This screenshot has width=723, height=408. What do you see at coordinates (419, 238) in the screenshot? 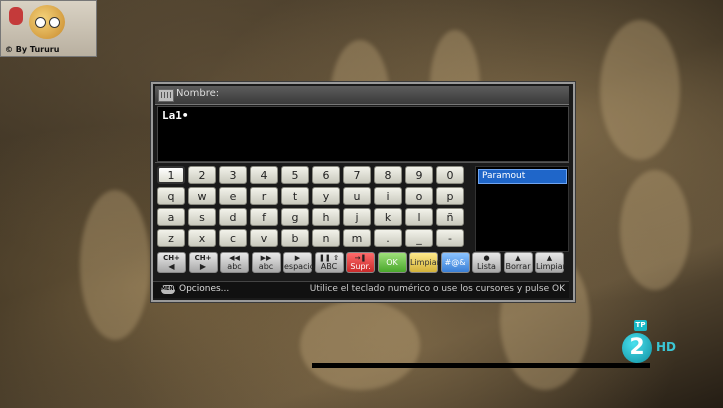
I see `key-underscore: _` at bounding box center [419, 238].